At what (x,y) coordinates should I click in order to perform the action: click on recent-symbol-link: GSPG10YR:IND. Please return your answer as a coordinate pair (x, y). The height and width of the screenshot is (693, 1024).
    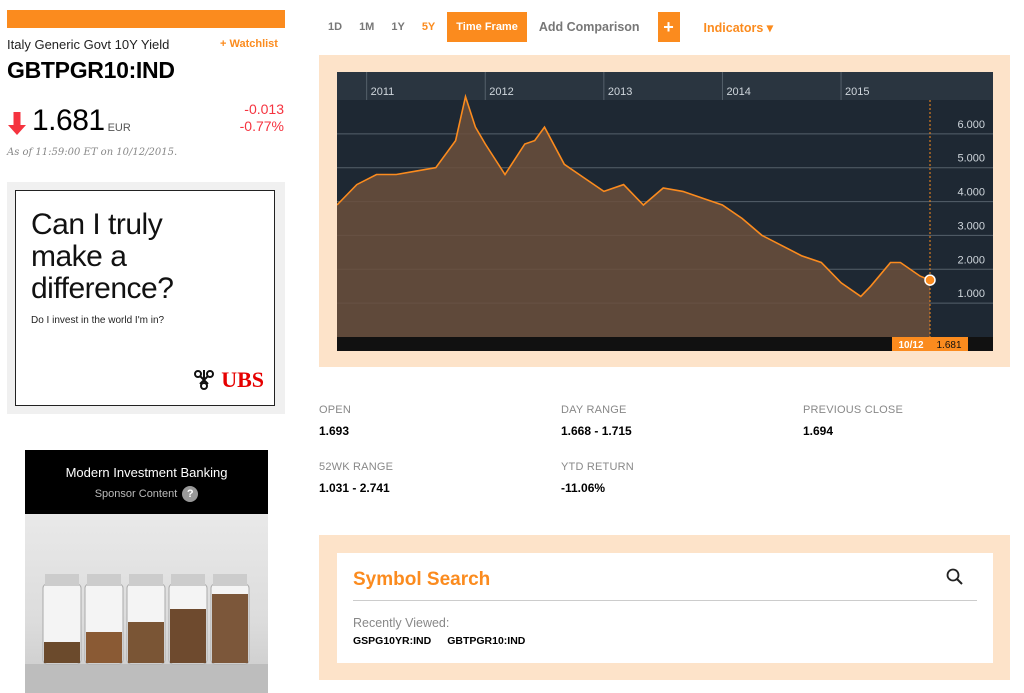
    Looking at the image, I should click on (392, 641).